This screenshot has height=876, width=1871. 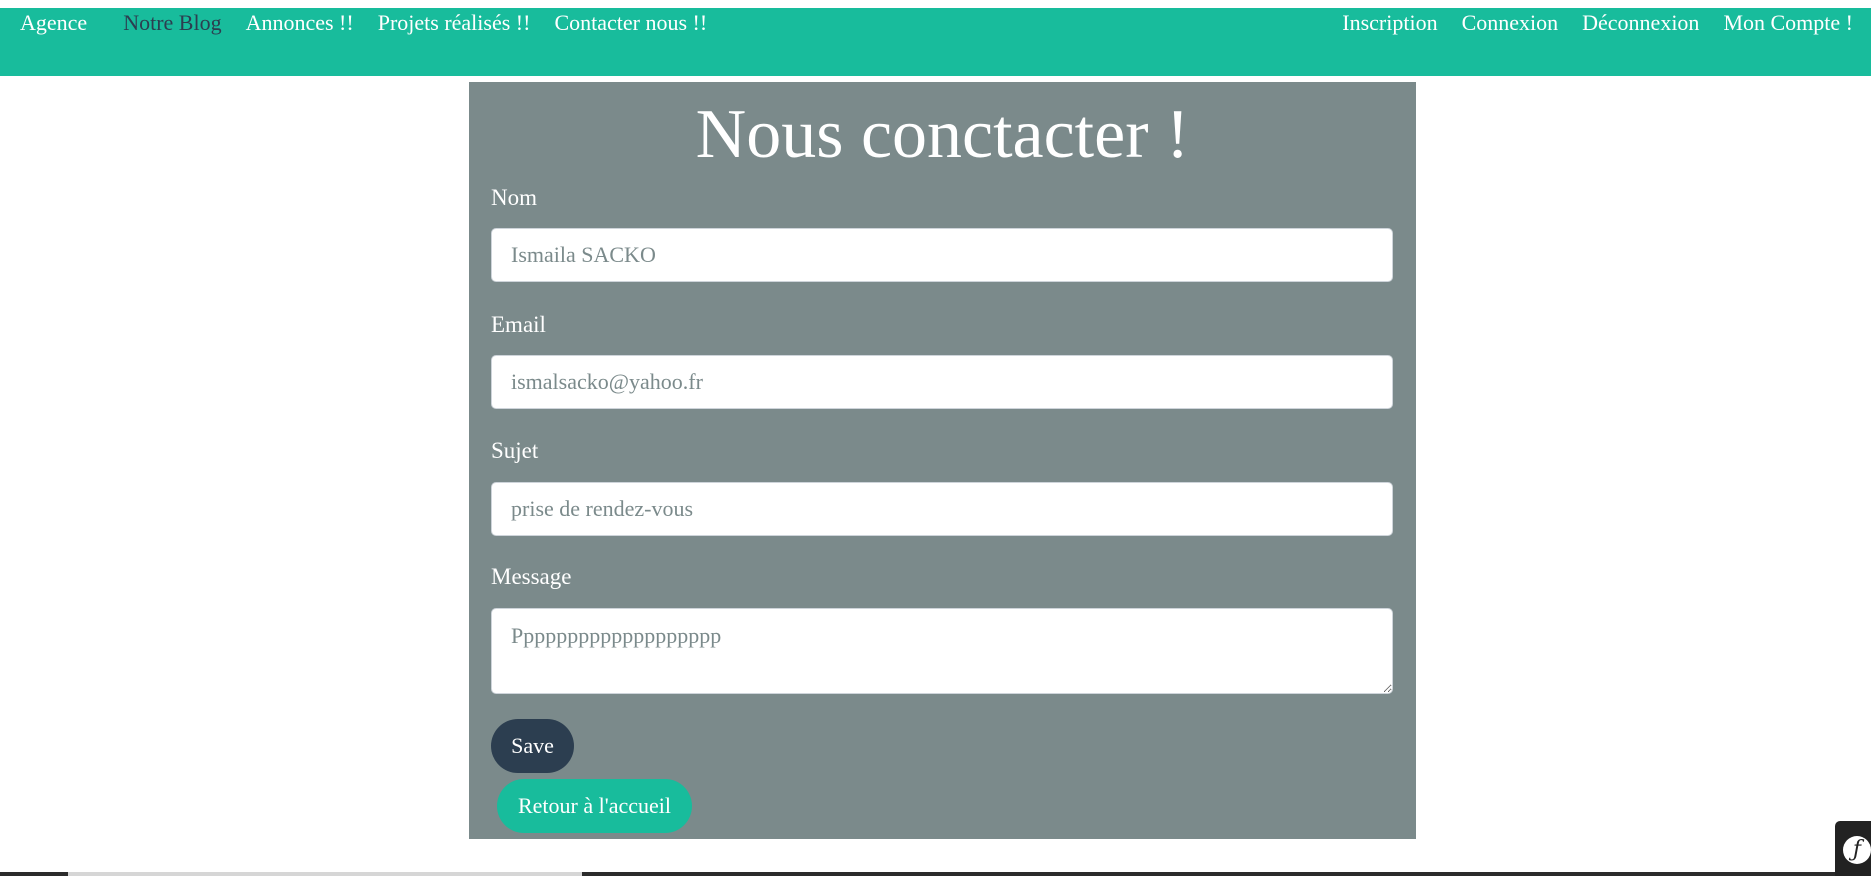 What do you see at coordinates (1857, 850) in the screenshot?
I see `symfony-logo-icon: ƒ` at bounding box center [1857, 850].